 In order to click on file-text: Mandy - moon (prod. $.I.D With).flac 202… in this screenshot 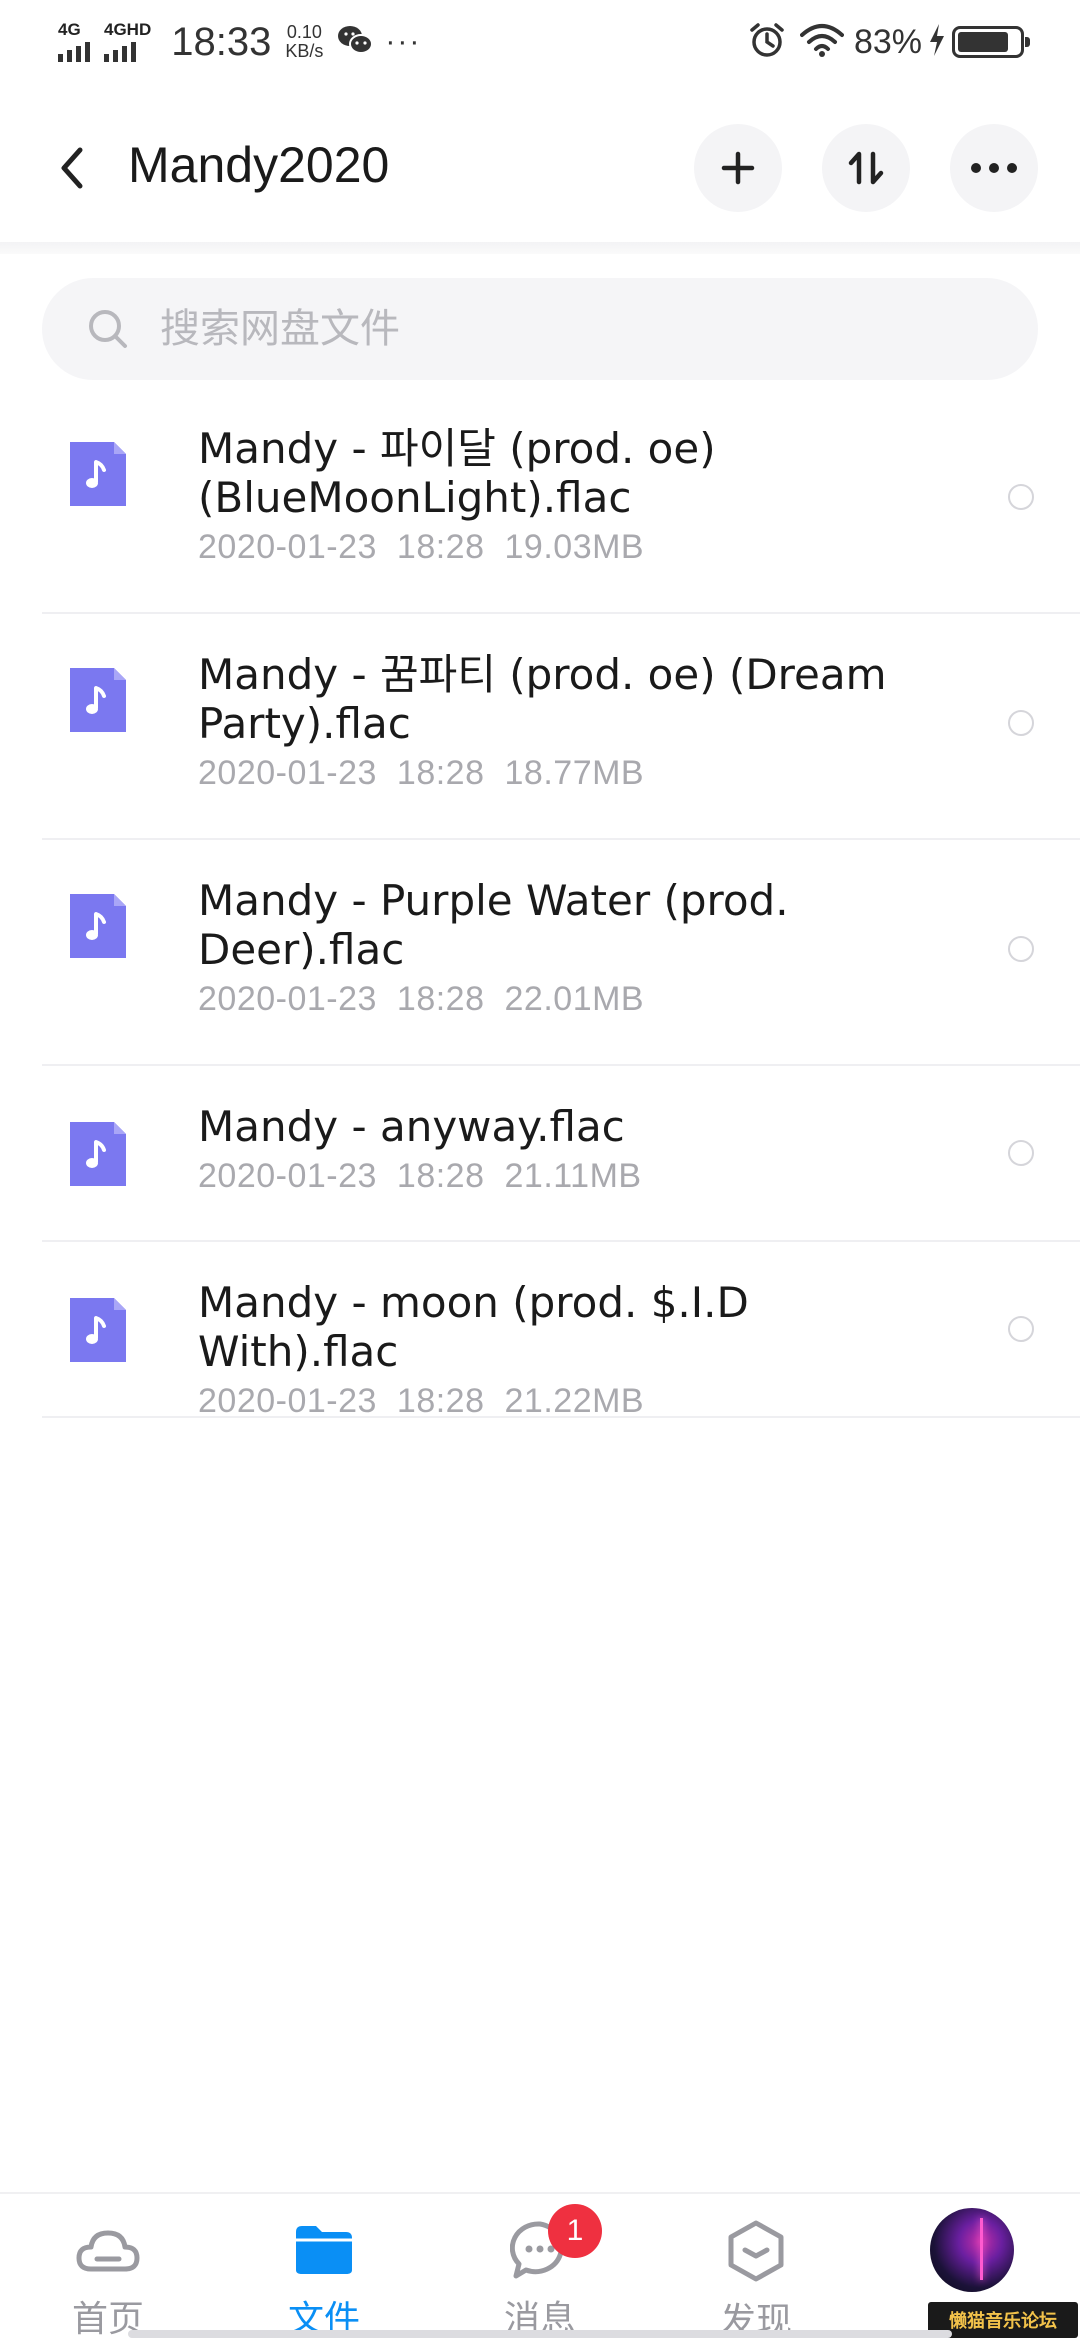, I will do `click(579, 1349)`.